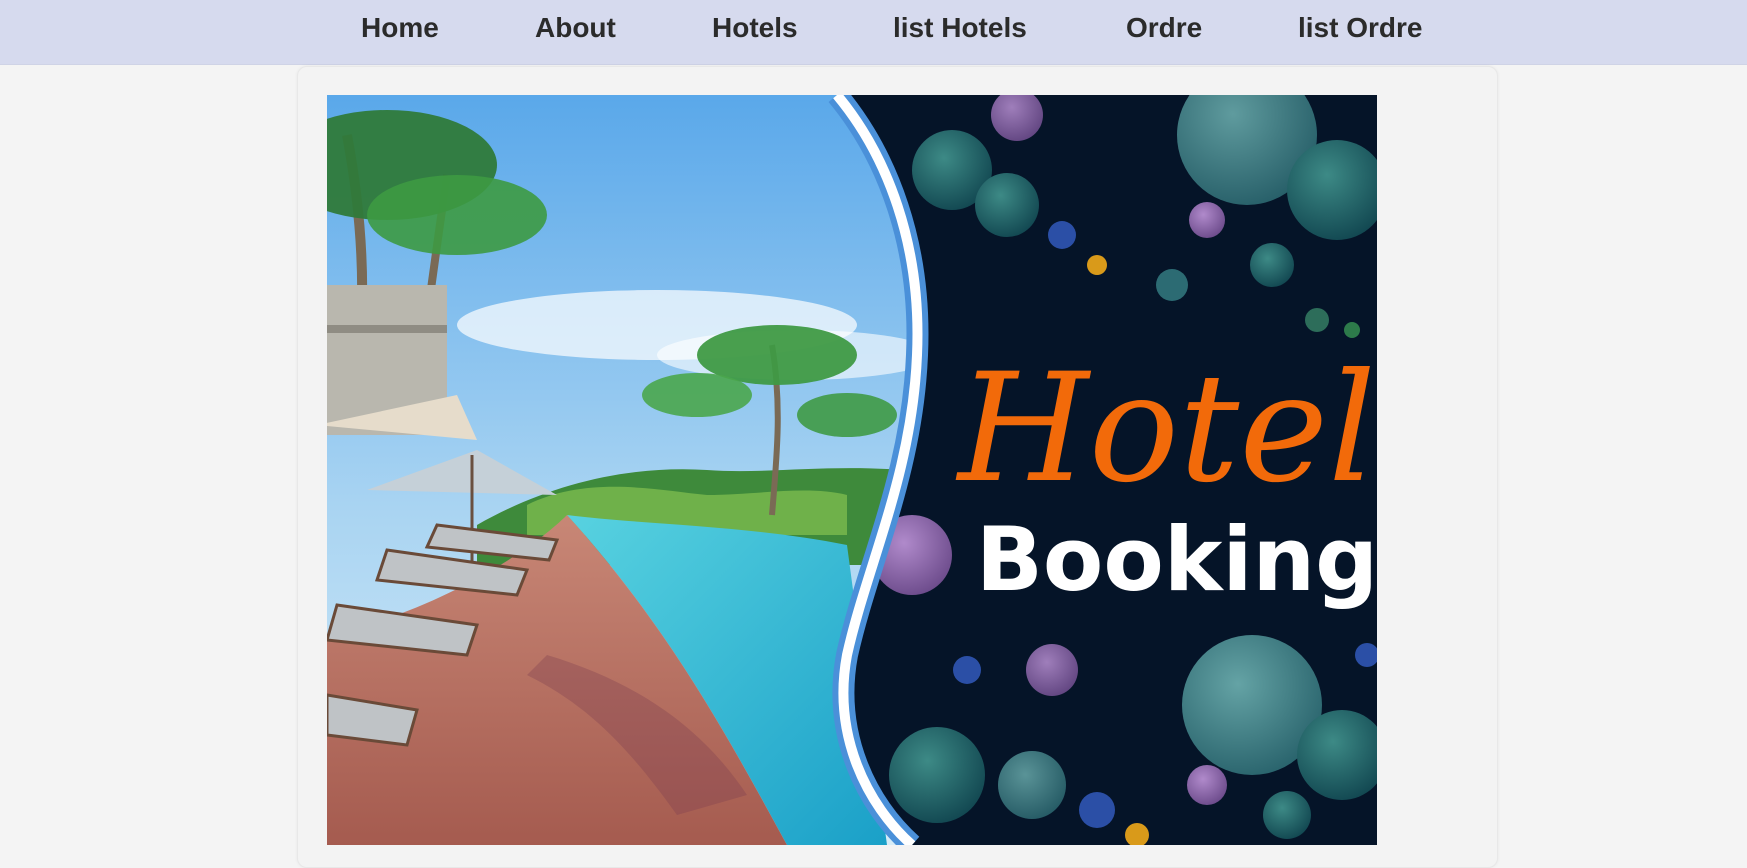 This screenshot has height=868, width=1747. Describe the element at coordinates (400, 28) in the screenshot. I see `nav-link-home: Home` at that location.